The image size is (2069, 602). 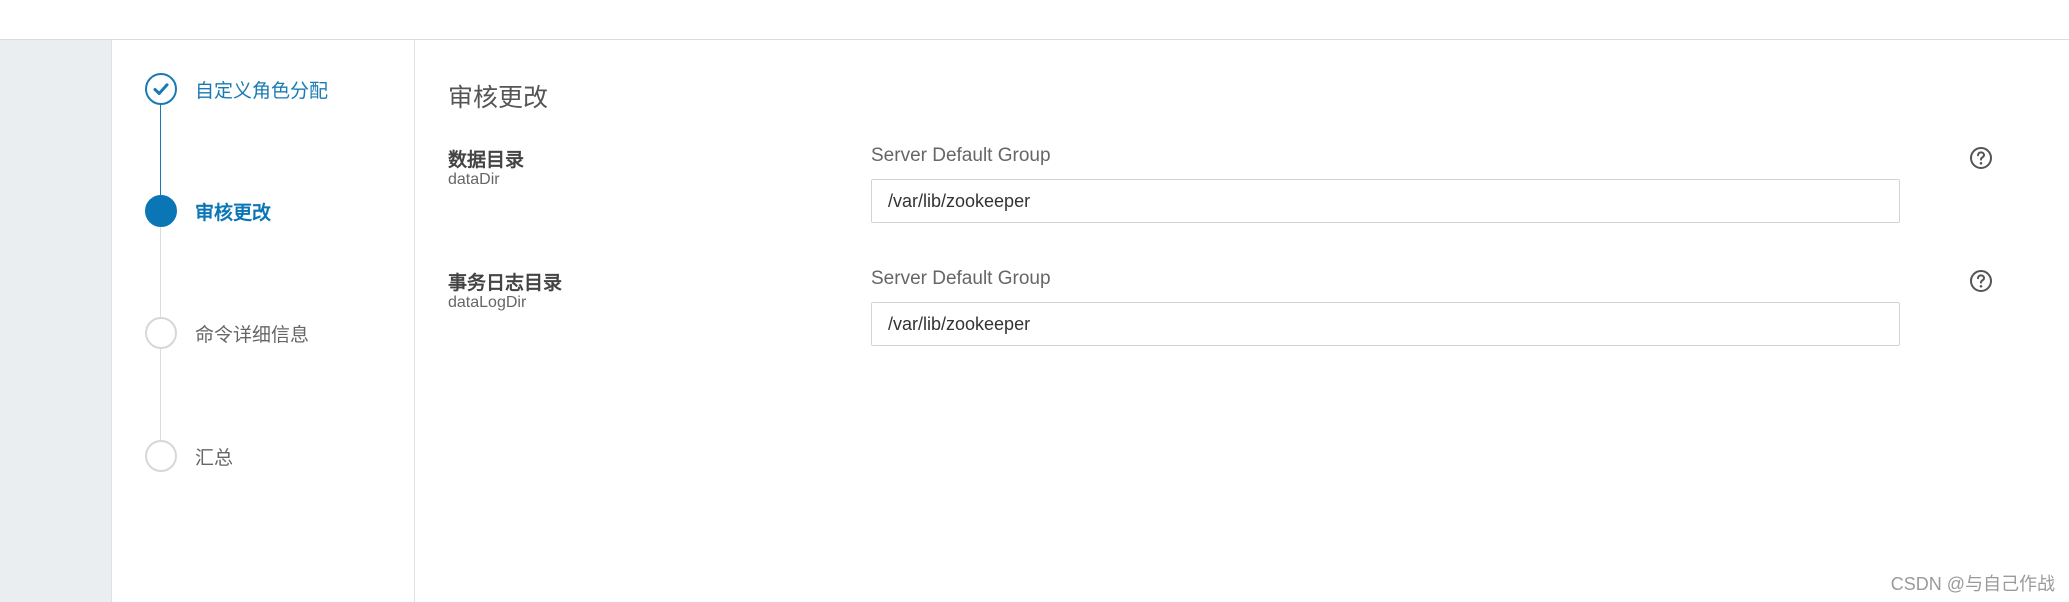 I want to click on wizard-step-review-changes: 审核更改, so click(x=208, y=211).